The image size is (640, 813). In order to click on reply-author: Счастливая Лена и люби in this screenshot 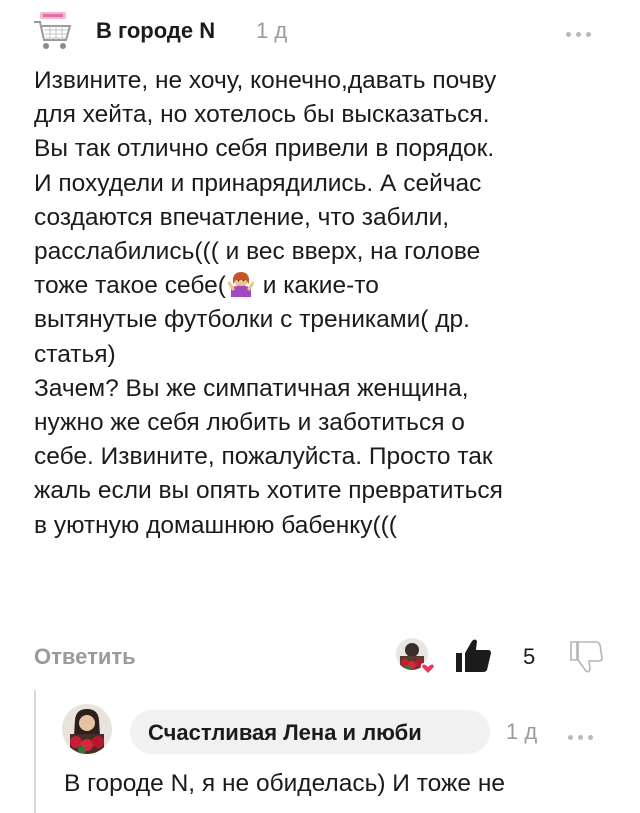, I will do `click(285, 732)`.